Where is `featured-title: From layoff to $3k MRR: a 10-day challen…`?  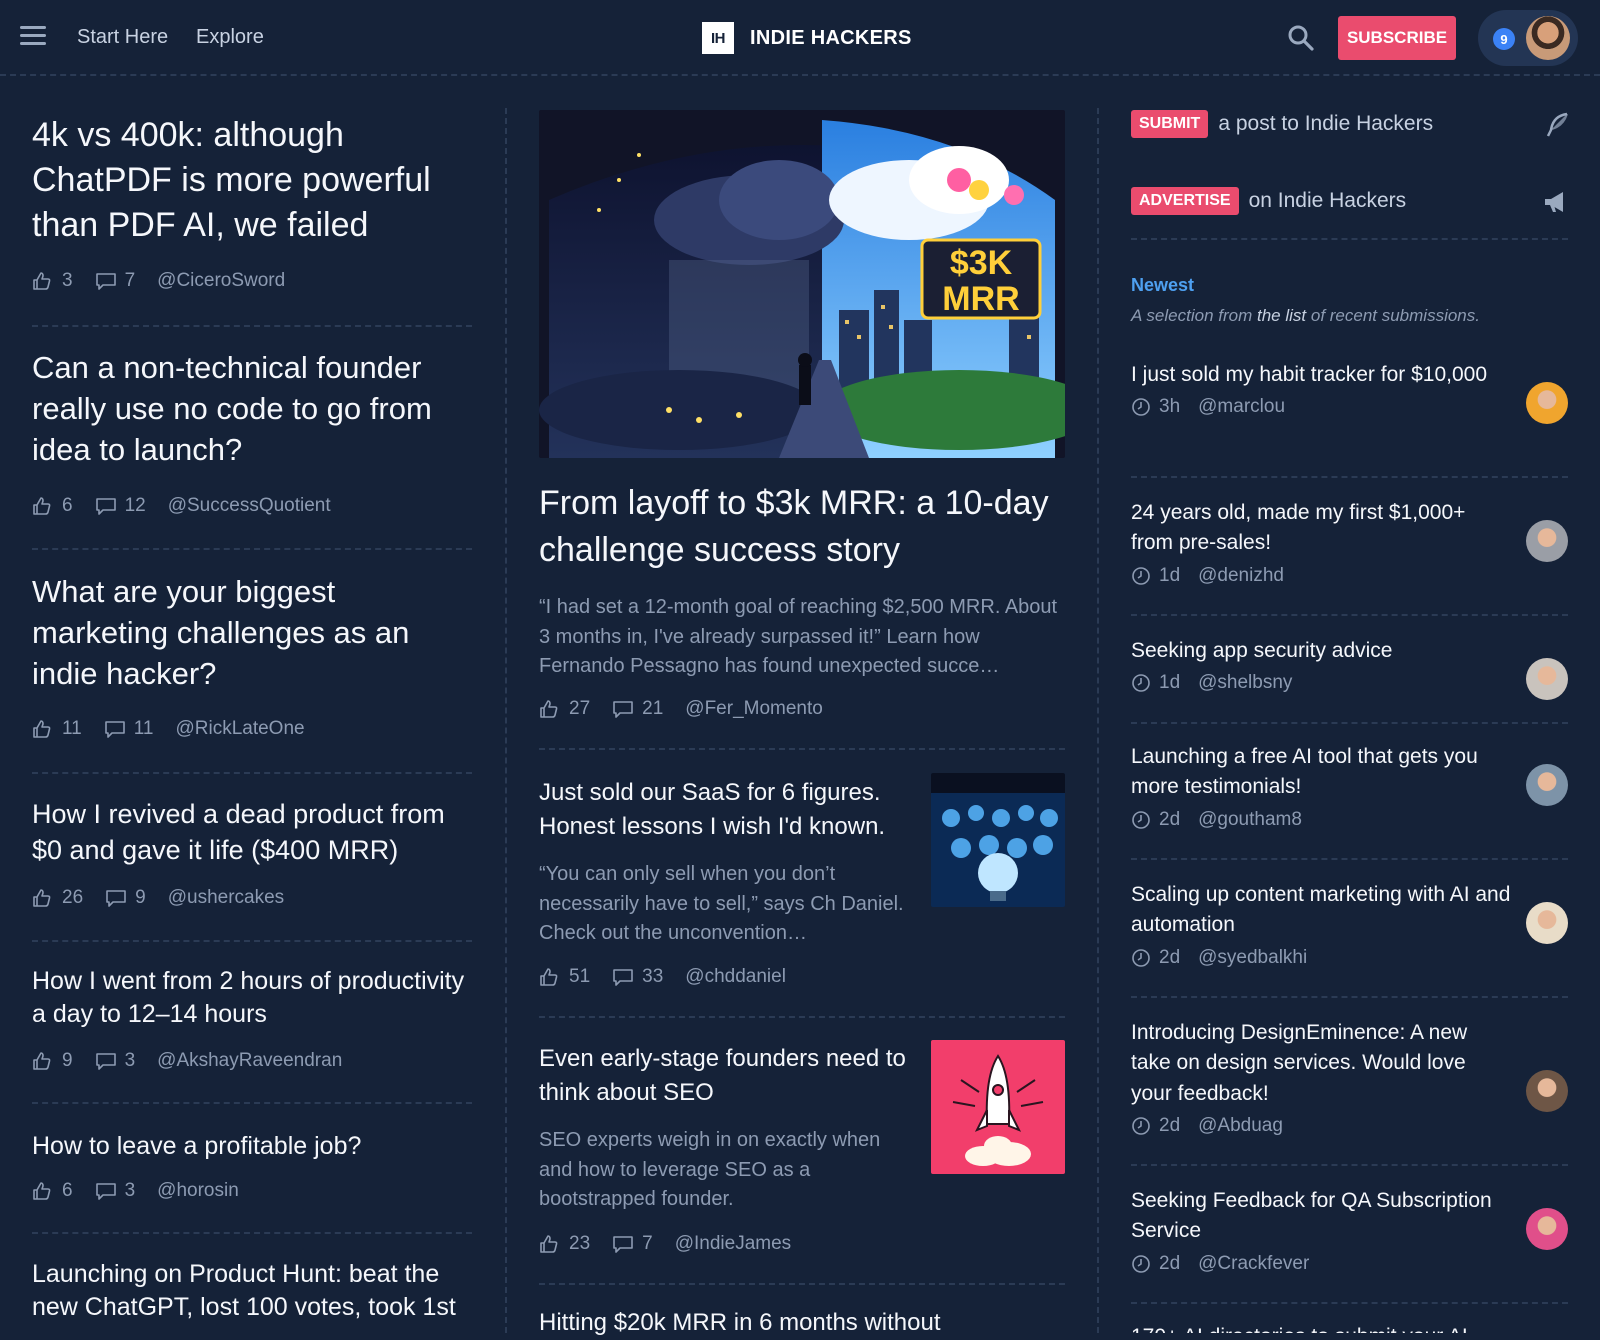
featured-title: From layoff to $3k MRR: a 10-day challen… is located at coordinates (799, 527).